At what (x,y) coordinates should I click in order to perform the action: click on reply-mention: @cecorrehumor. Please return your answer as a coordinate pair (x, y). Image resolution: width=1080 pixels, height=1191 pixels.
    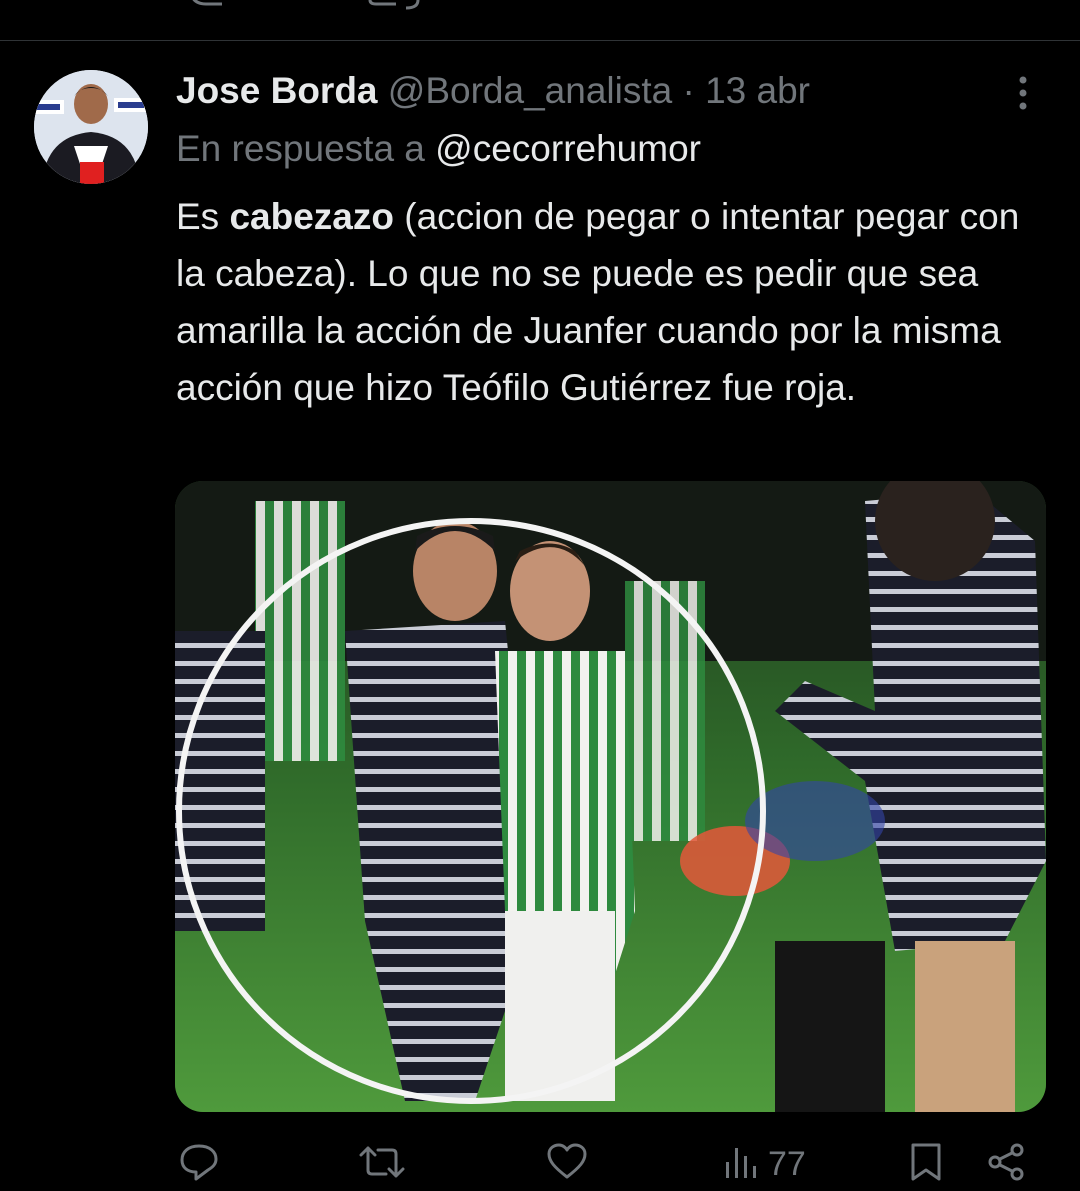
    Looking at the image, I should click on (568, 148).